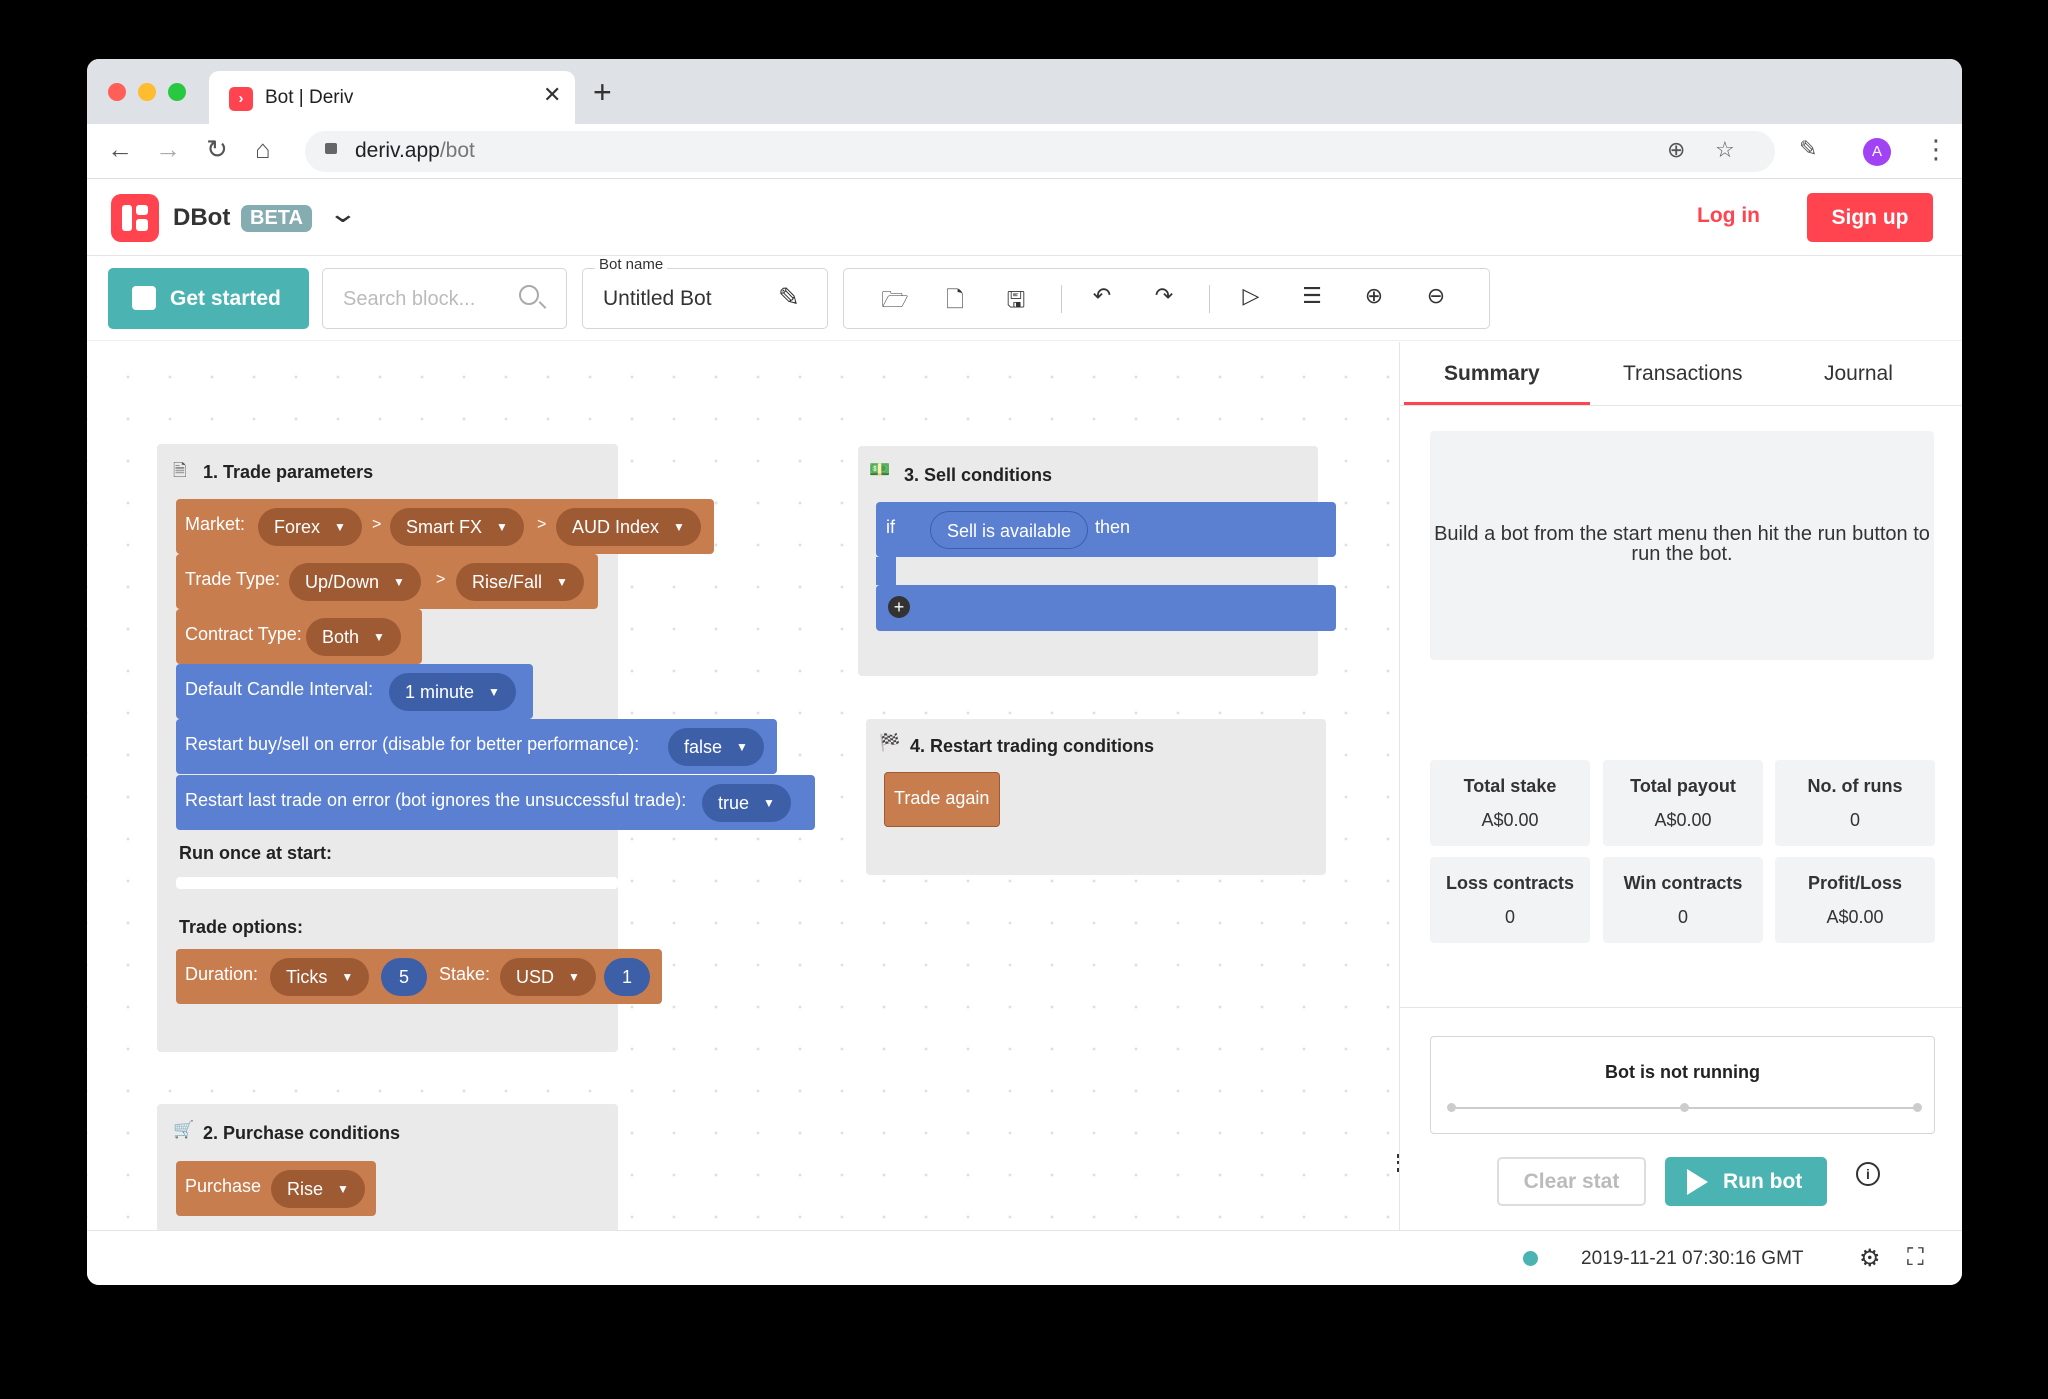 This screenshot has height=1399, width=2048. I want to click on close-tab-icon: ✕, so click(552, 95).